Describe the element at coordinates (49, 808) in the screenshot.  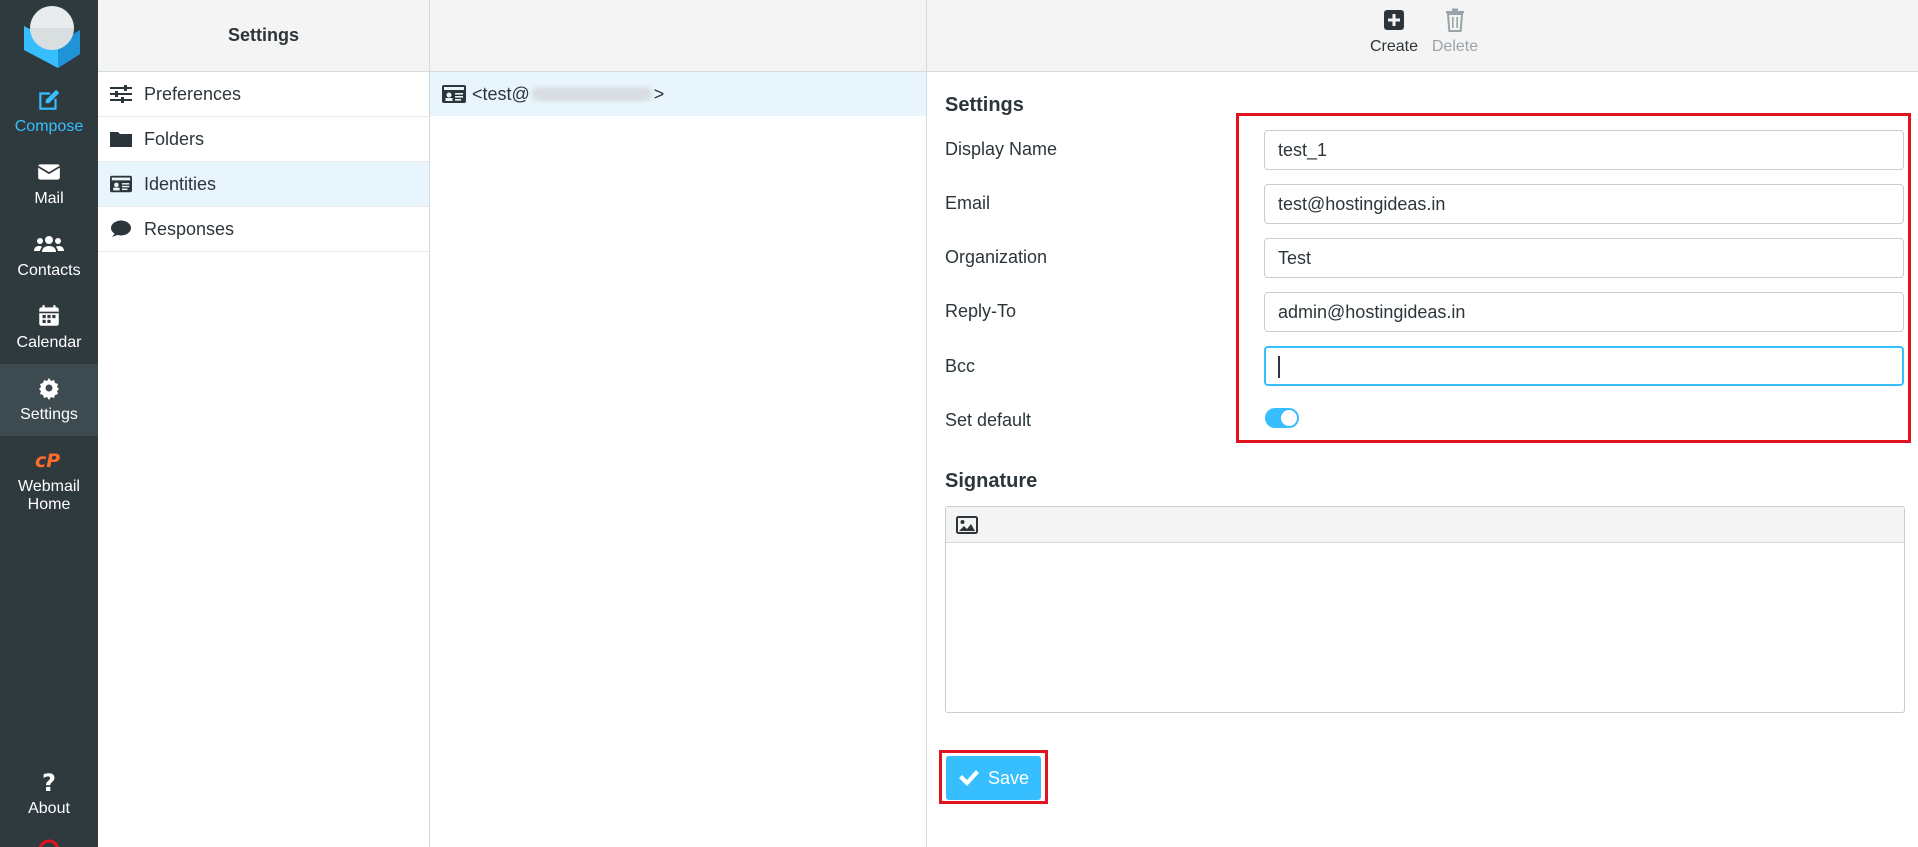
I see `nav-about-label: About` at that location.